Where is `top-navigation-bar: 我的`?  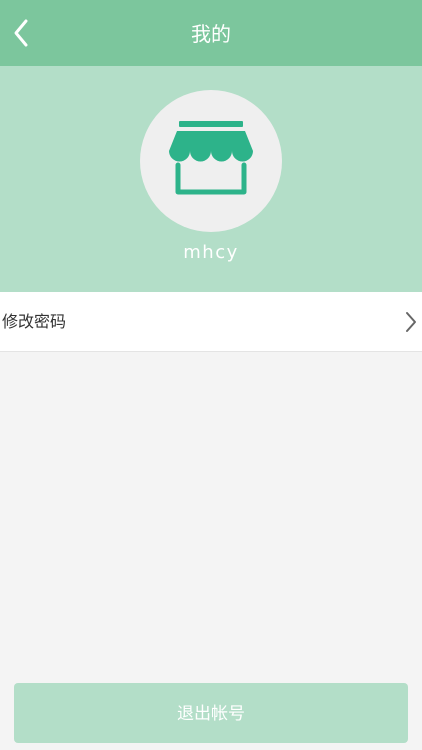
top-navigation-bar: 我的 is located at coordinates (211, 33).